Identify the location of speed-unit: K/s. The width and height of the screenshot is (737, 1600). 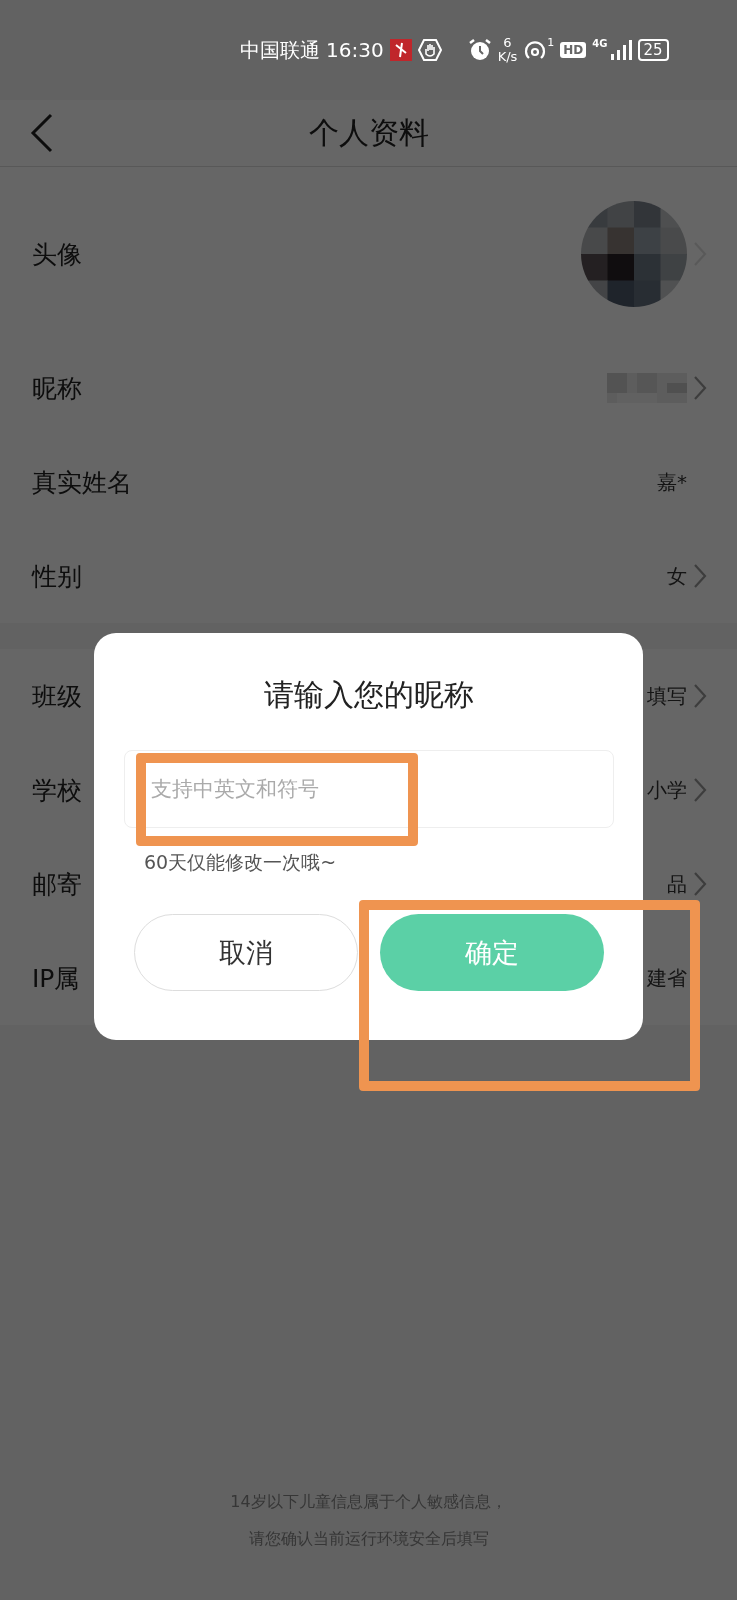
(507, 57).